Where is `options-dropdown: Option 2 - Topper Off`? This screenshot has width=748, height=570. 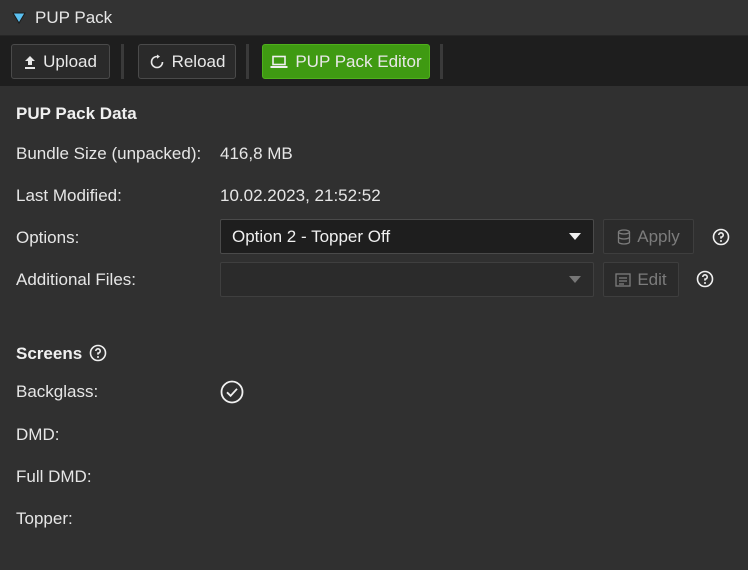
options-dropdown: Option 2 - Topper Off is located at coordinates (407, 236).